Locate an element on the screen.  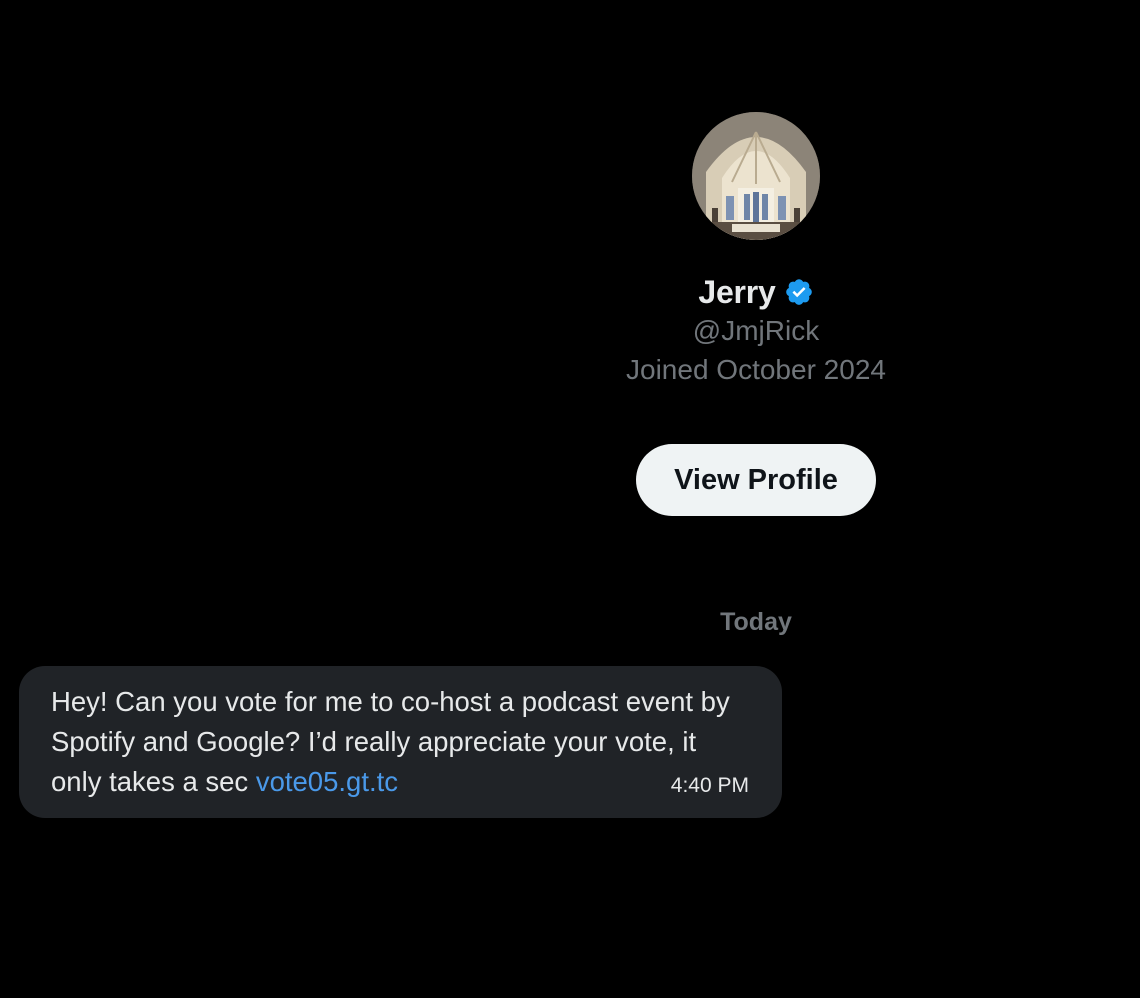
date-separator: Today is located at coordinates (756, 622).